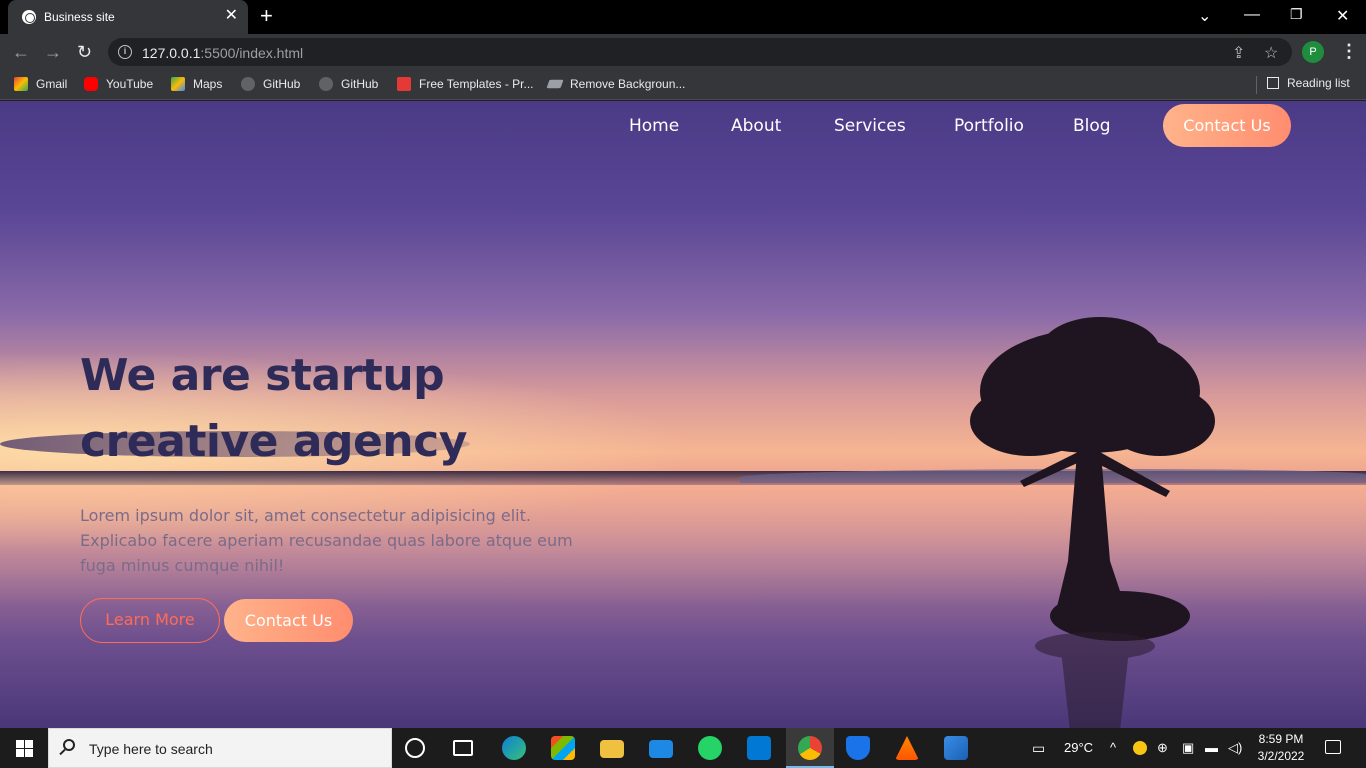  I want to click on file-explorer-icon, so click(612, 749).